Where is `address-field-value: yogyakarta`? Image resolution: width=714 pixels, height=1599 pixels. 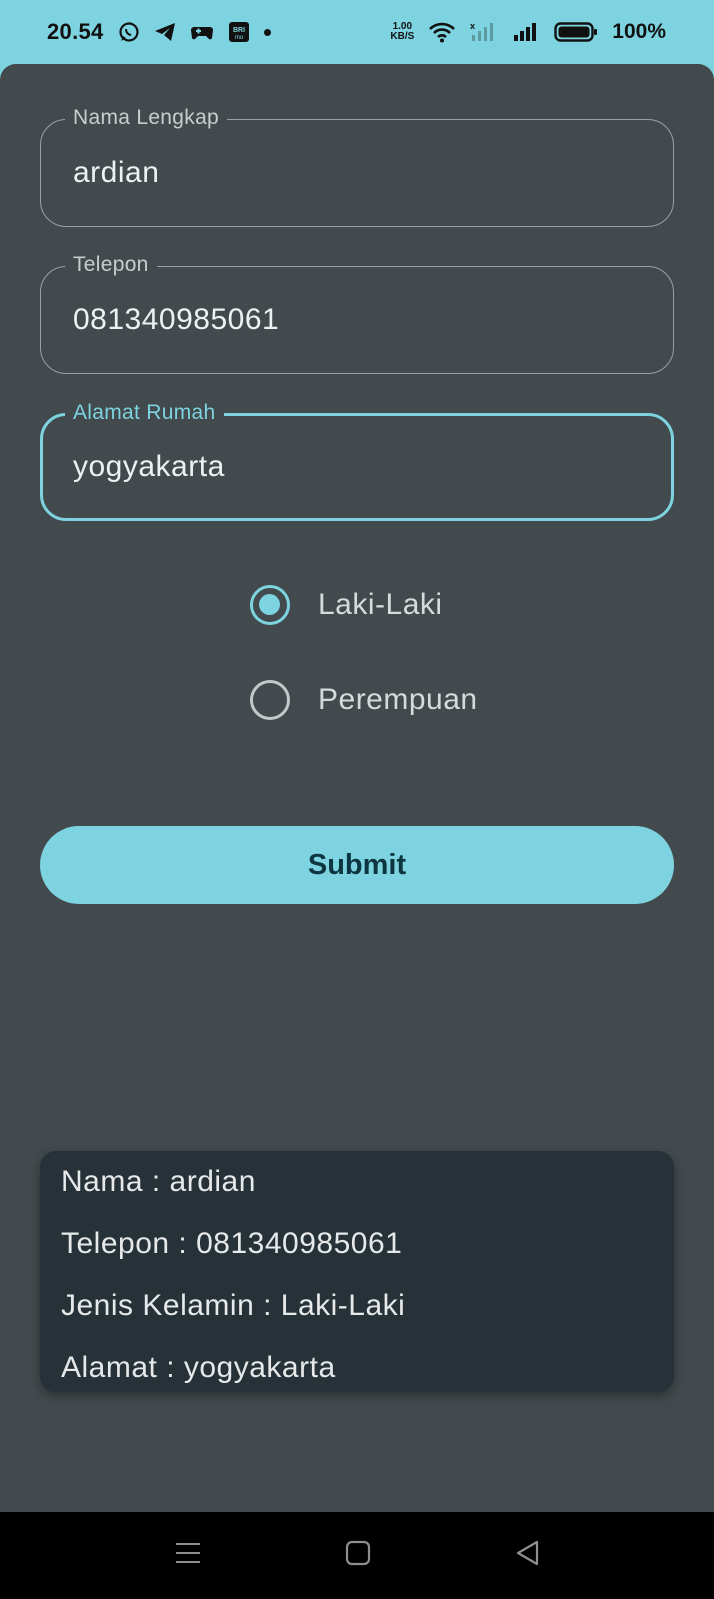 address-field-value: yogyakarta is located at coordinates (149, 467).